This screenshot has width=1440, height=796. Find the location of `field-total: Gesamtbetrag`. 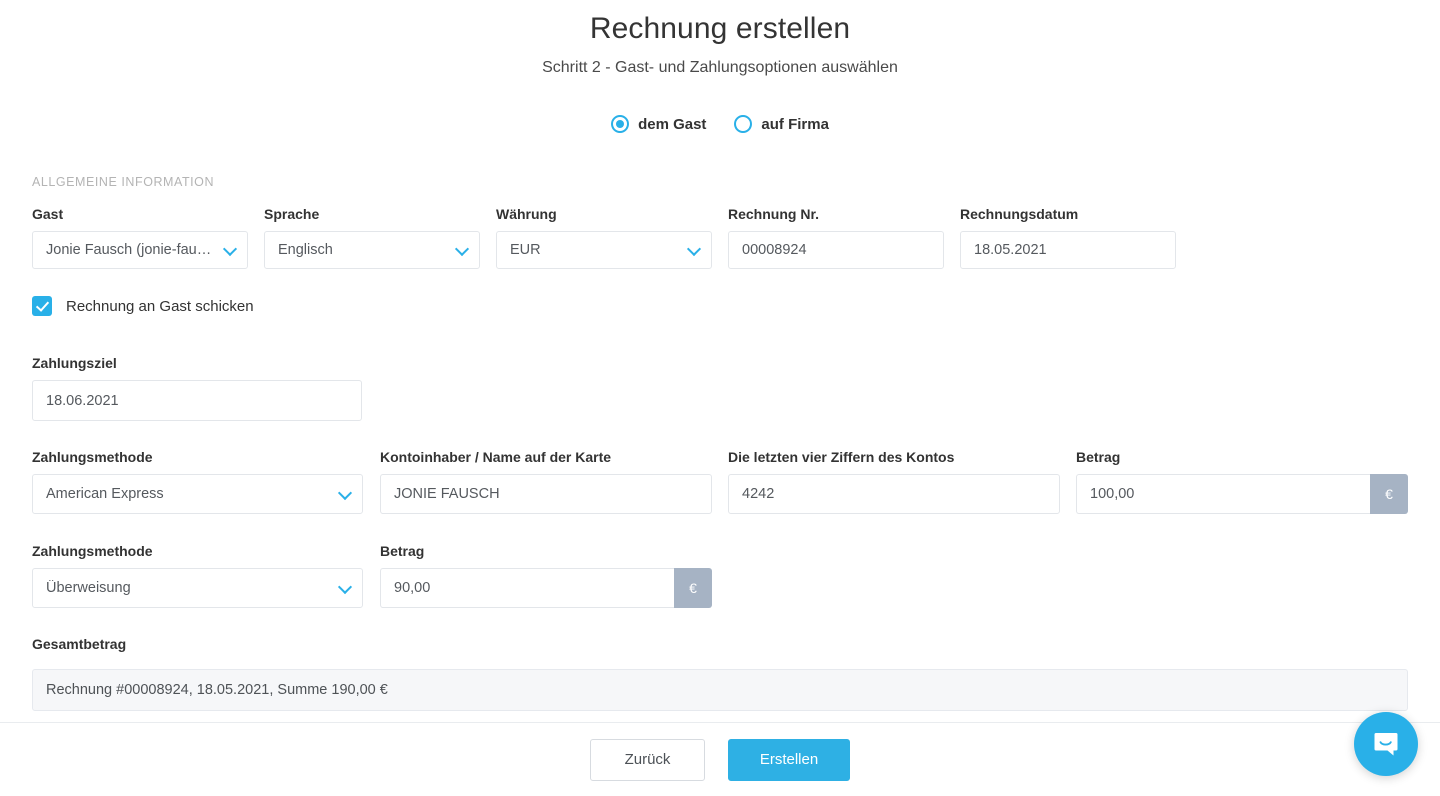

field-total: Gesamtbetrag is located at coordinates (79, 648).